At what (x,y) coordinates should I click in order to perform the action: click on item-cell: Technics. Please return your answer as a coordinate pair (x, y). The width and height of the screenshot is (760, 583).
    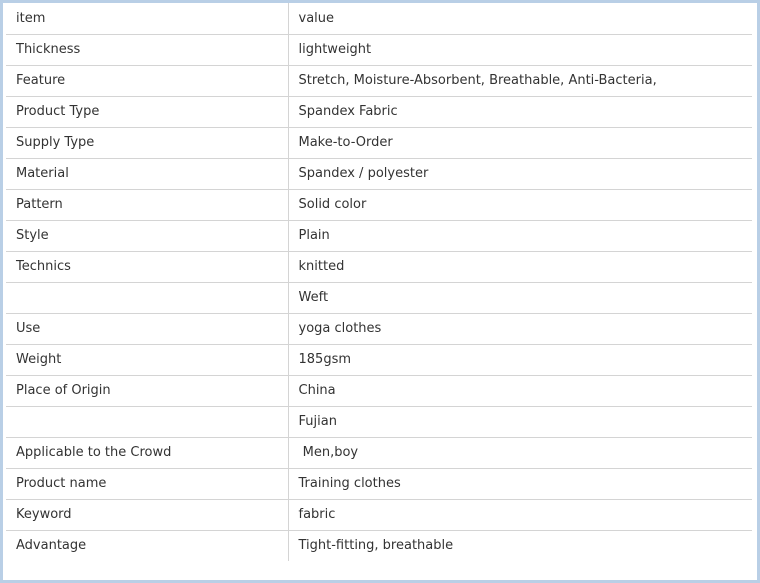
    Looking at the image, I should click on (147, 266).